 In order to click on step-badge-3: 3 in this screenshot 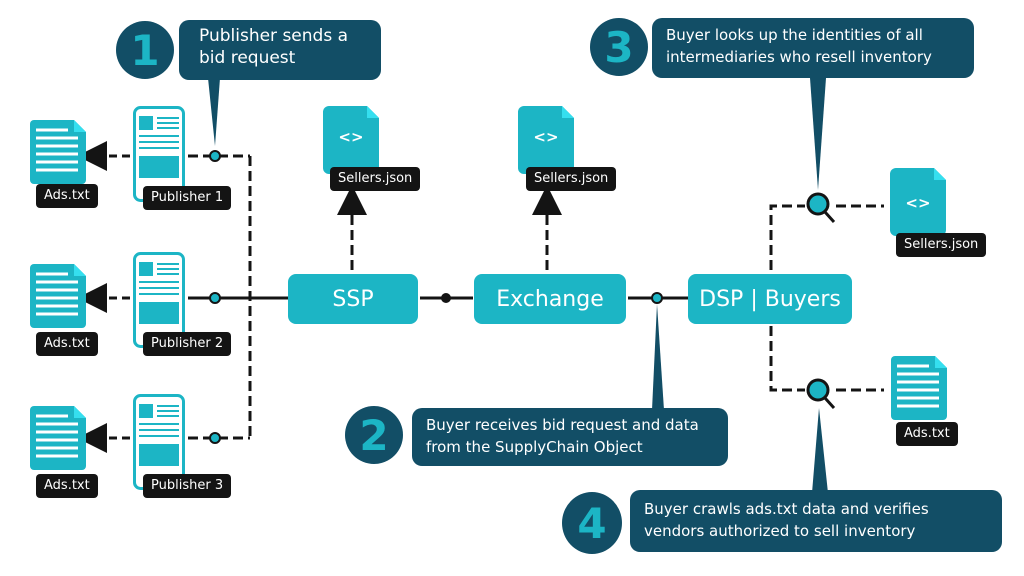, I will do `click(619, 47)`.